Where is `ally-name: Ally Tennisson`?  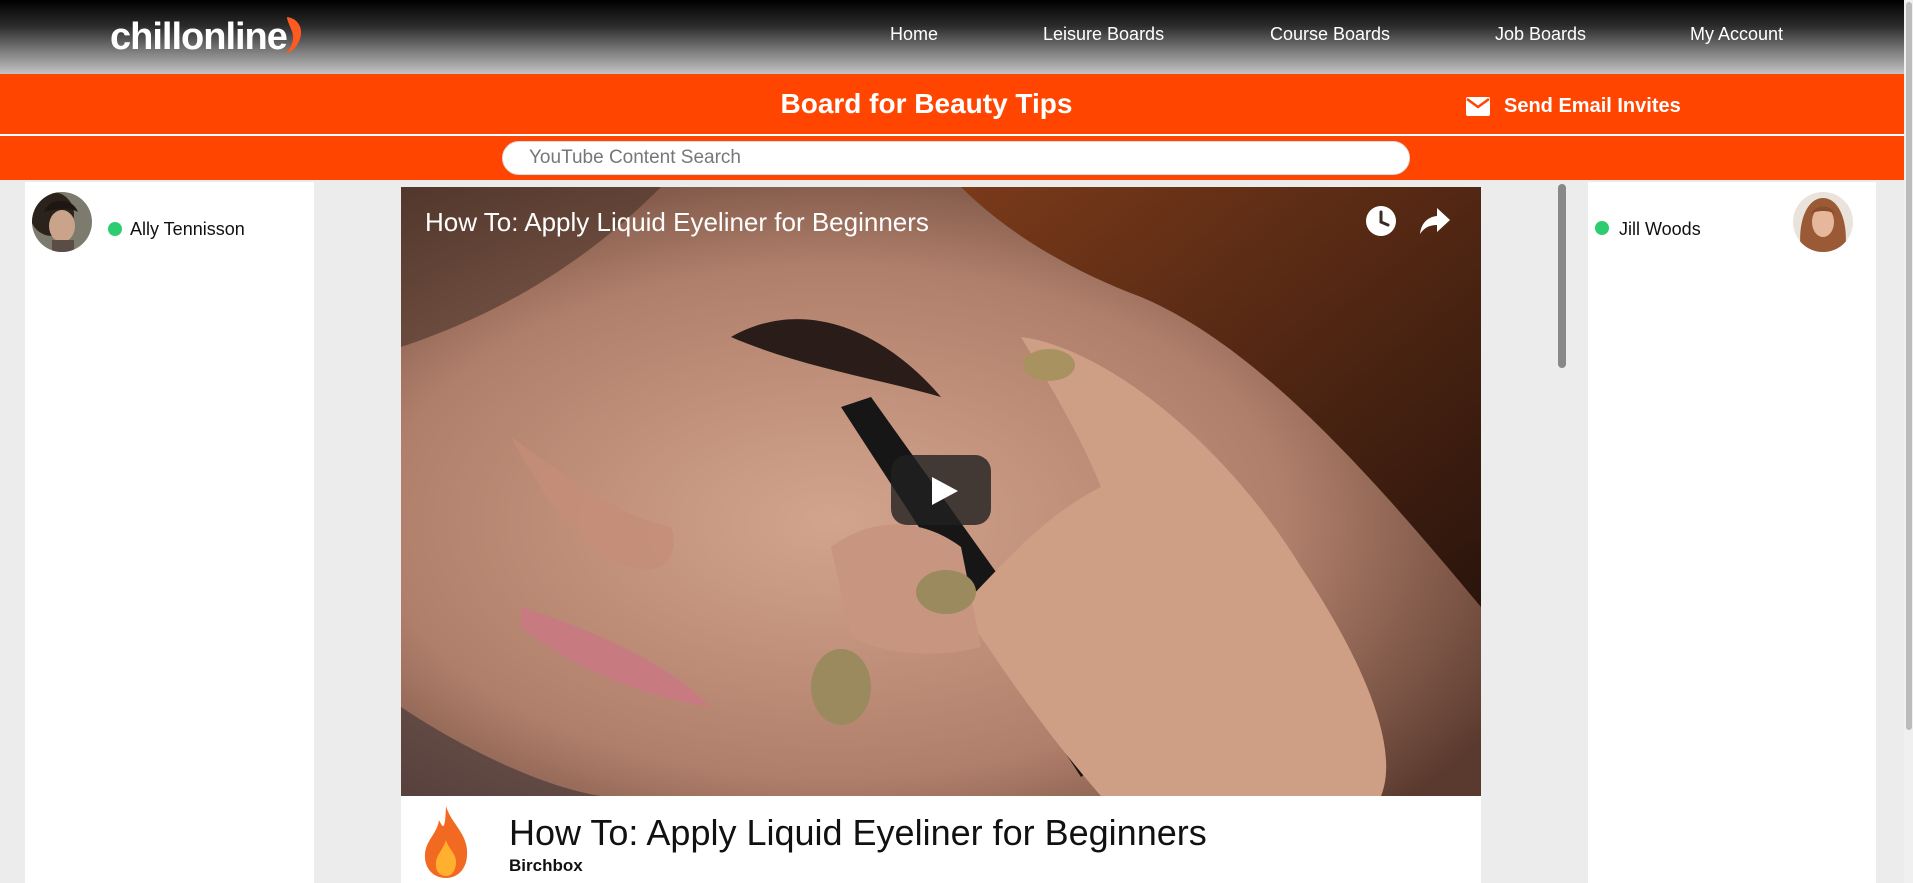 ally-name: Ally Tennisson is located at coordinates (187, 229).